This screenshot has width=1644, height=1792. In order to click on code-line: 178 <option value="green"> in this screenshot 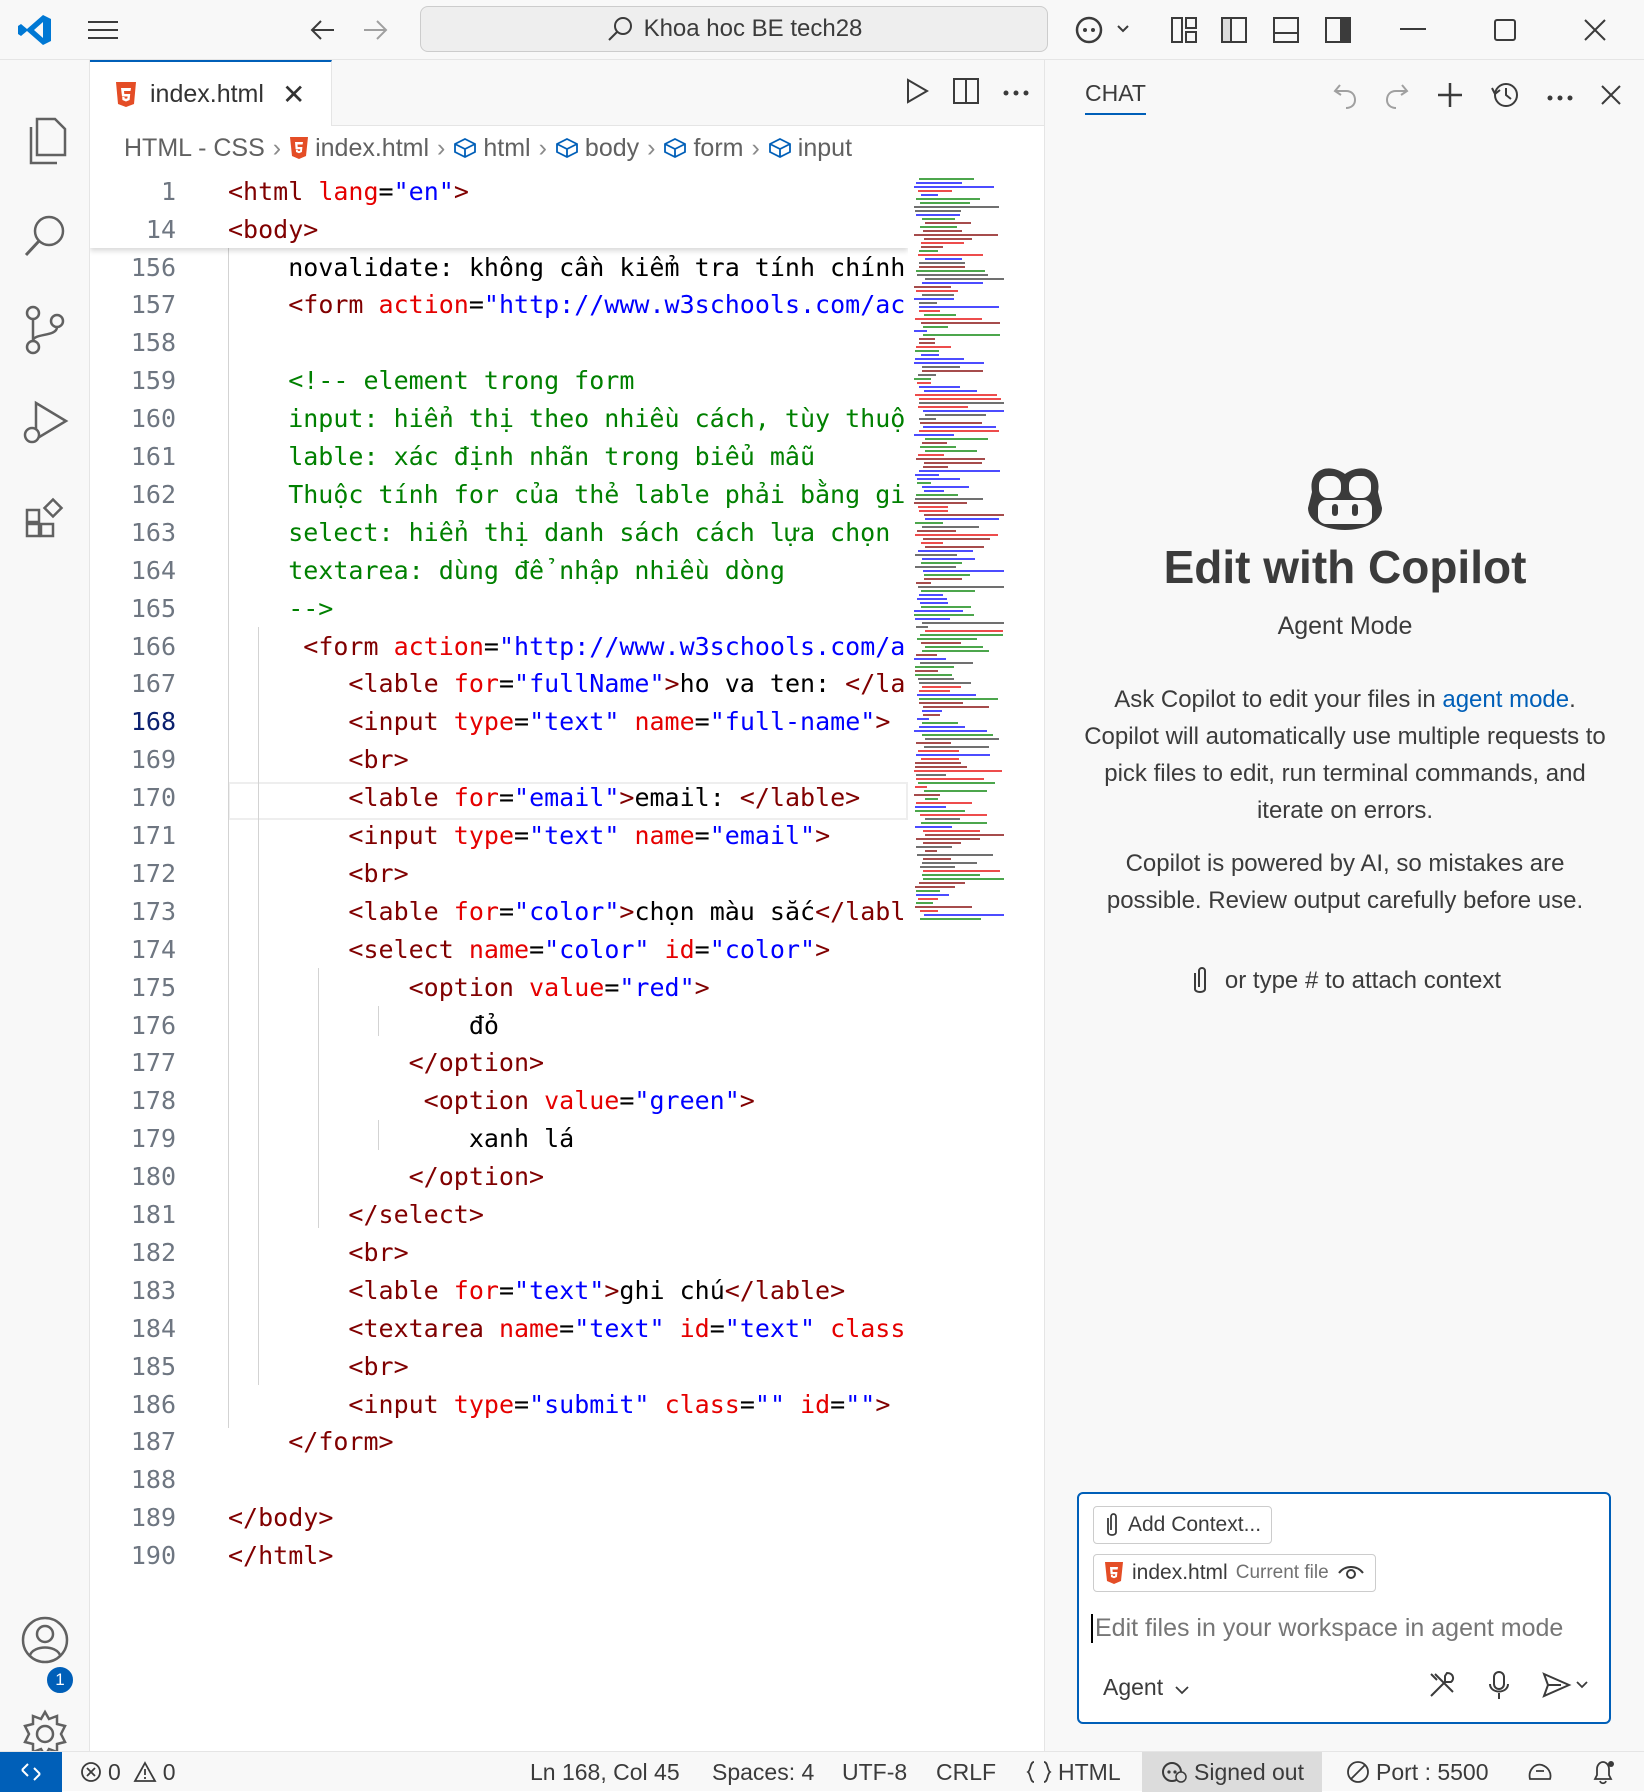, I will do `click(499, 1101)`.